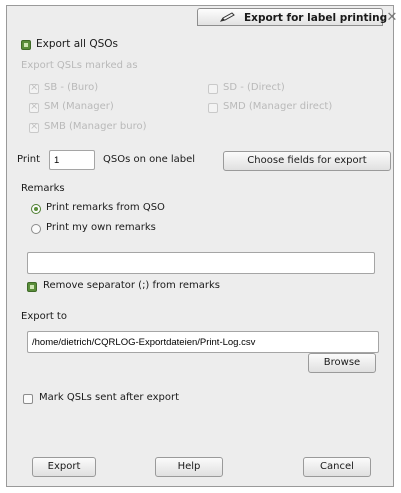 This screenshot has width=401, height=493. What do you see at coordinates (101, 227) in the screenshot?
I see `print-own-remarks-label: Print my own remarks` at bounding box center [101, 227].